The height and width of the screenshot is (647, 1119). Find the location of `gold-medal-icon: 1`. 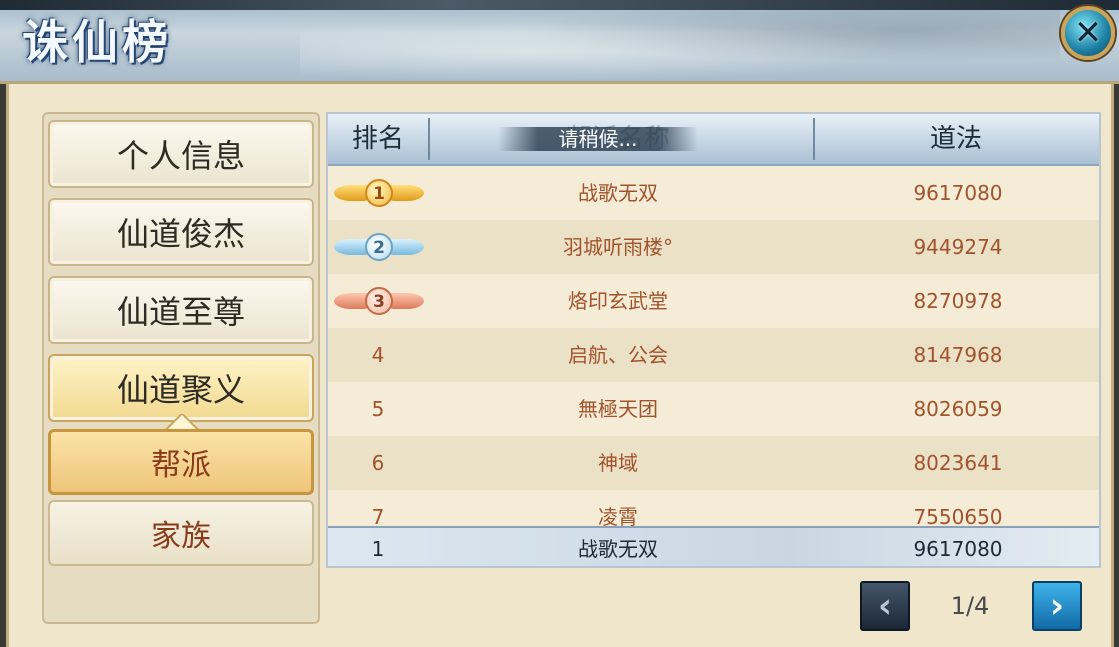

gold-medal-icon: 1 is located at coordinates (379, 193).